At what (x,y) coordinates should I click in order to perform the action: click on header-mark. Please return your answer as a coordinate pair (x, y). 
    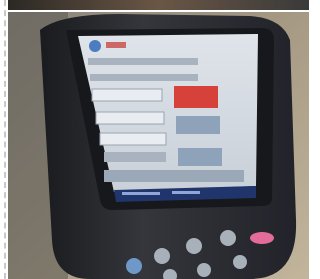
    Looking at the image, I should click on (116, 45).